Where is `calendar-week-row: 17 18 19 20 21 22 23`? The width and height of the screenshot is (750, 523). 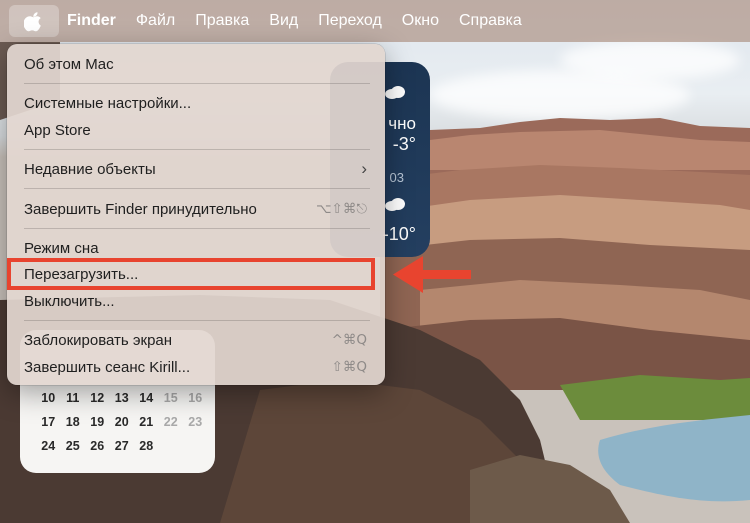
calendar-week-row: 17 18 19 20 21 22 23 is located at coordinates (122, 422).